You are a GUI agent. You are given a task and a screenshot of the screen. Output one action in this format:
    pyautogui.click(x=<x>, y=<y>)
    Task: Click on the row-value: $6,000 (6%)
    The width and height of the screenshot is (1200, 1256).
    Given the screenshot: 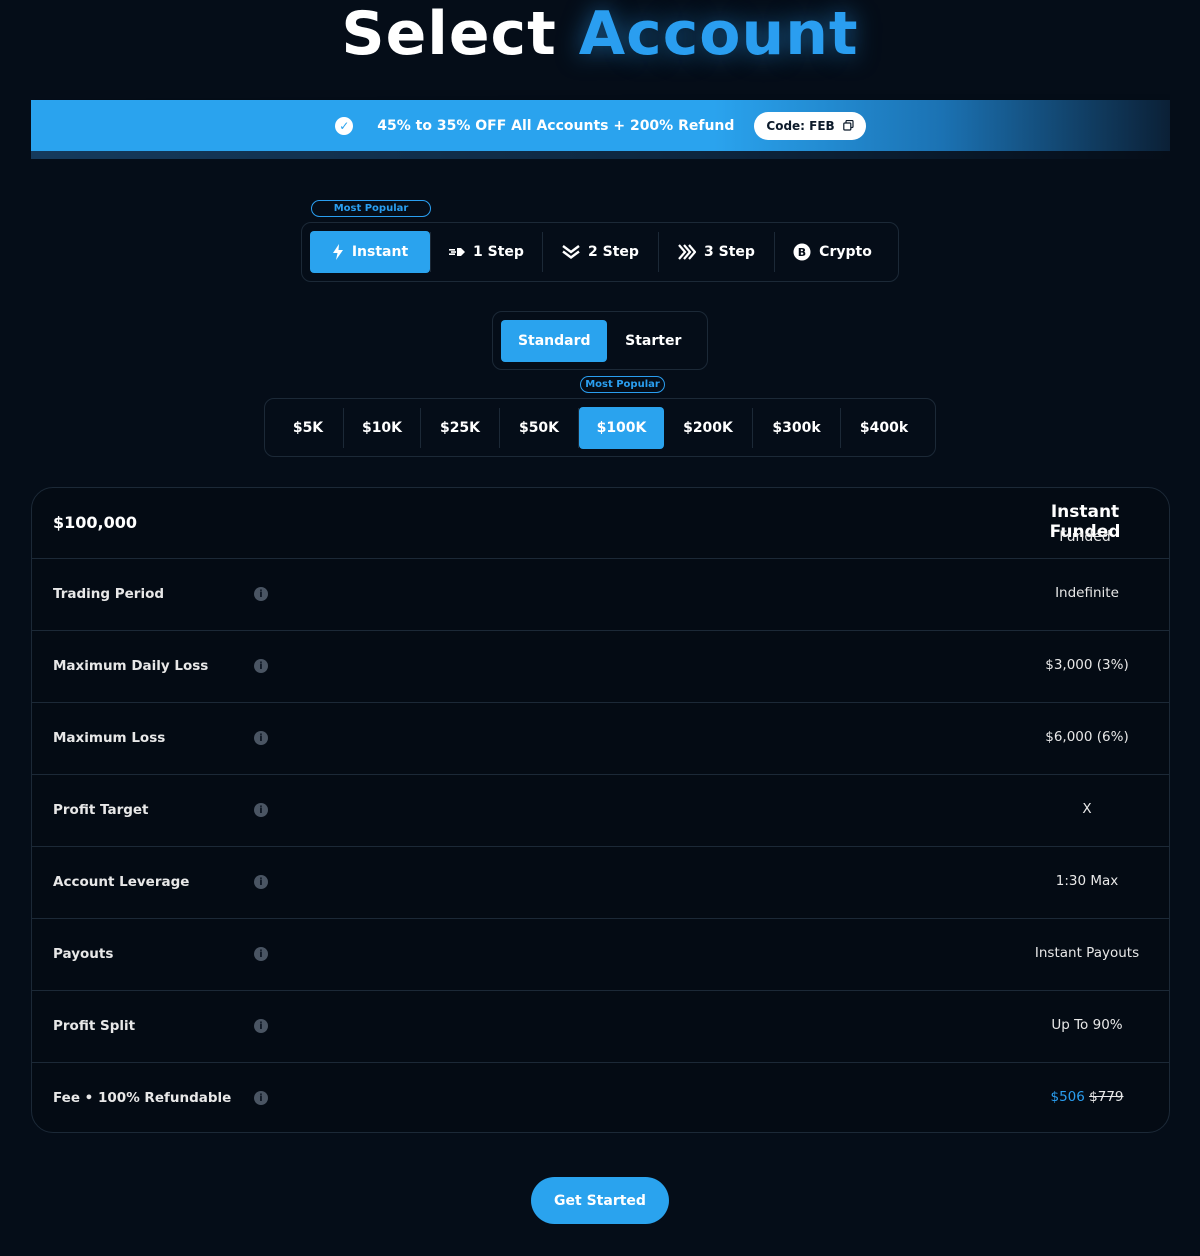 What is the action you would take?
    pyautogui.click(x=1087, y=737)
    